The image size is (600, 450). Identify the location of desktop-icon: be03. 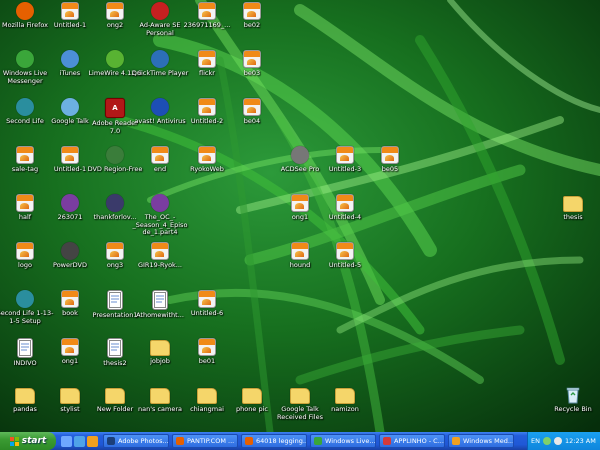
(252, 72).